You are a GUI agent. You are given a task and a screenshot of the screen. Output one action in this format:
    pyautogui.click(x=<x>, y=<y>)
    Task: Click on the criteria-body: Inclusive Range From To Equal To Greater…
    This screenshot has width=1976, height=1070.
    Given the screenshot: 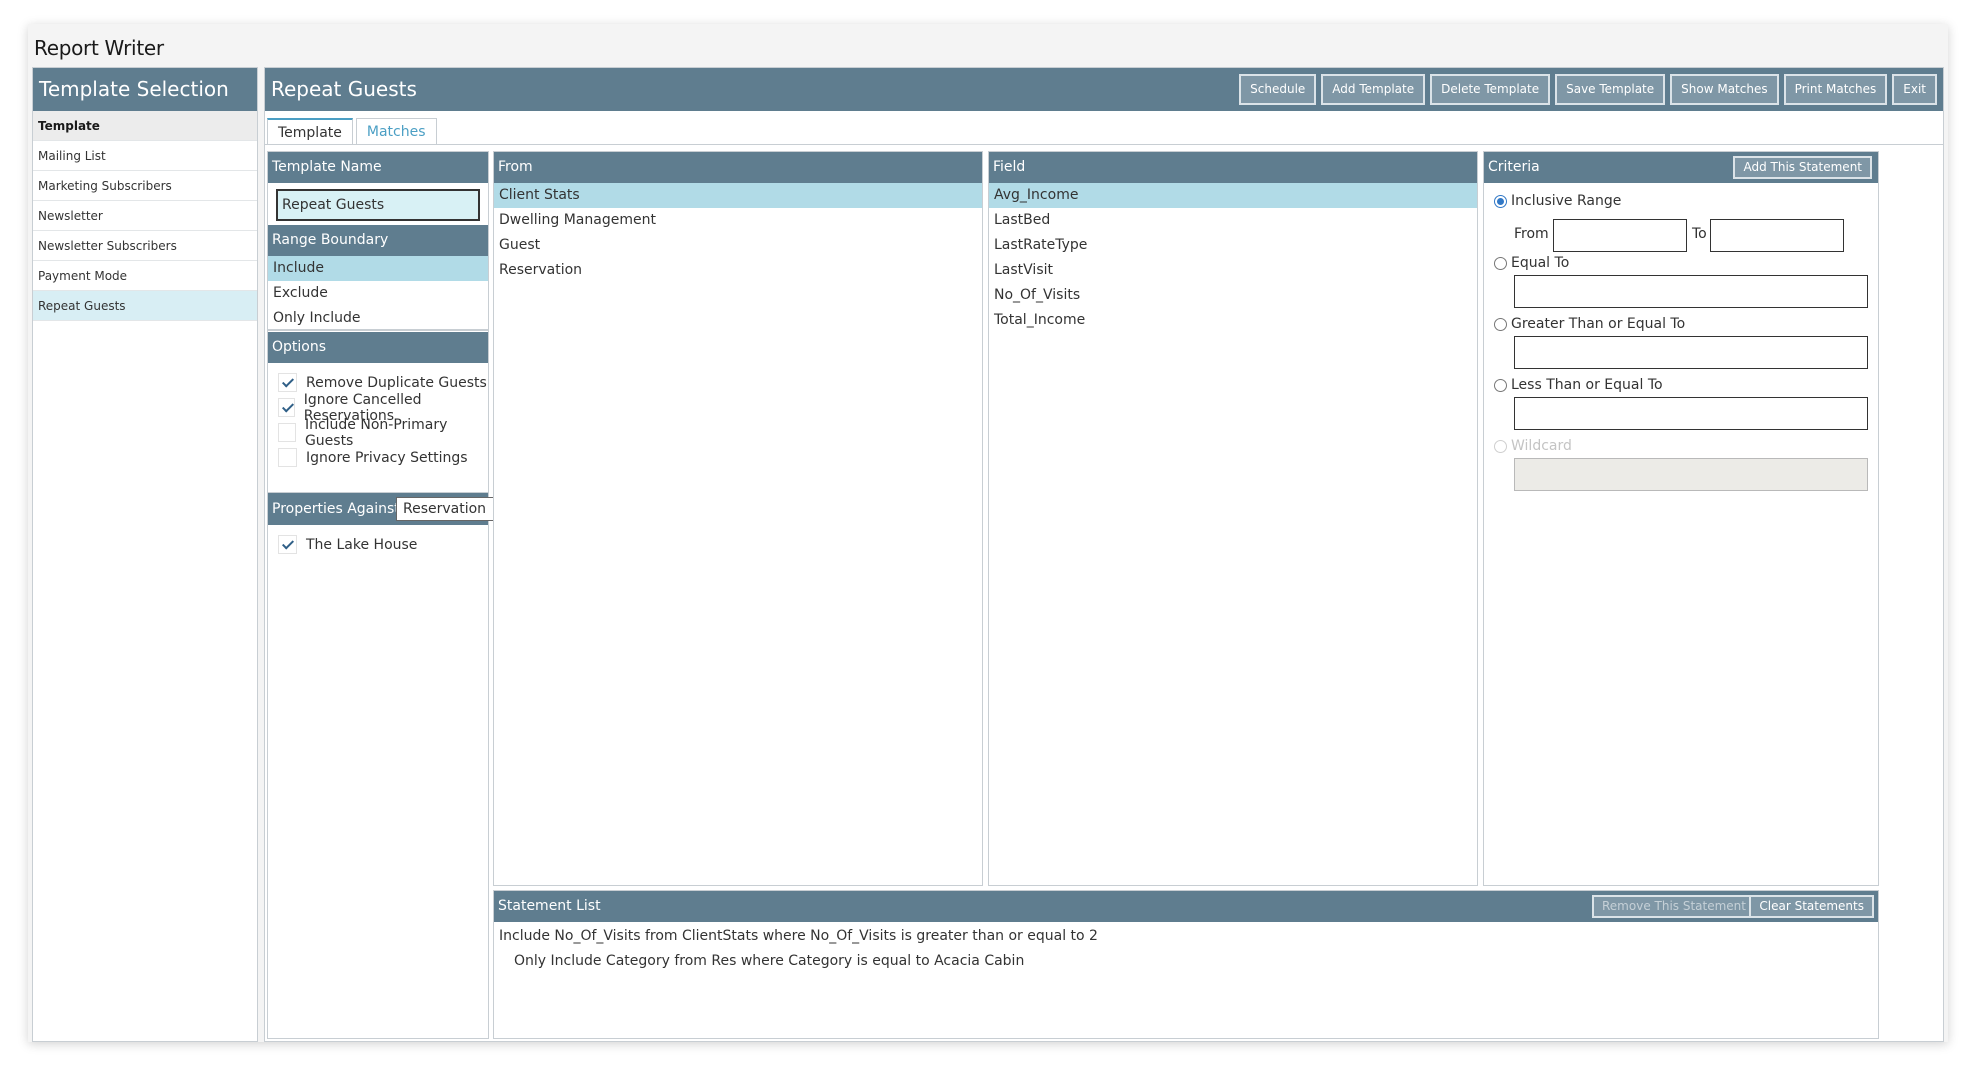 What is the action you would take?
    pyautogui.click(x=1681, y=533)
    